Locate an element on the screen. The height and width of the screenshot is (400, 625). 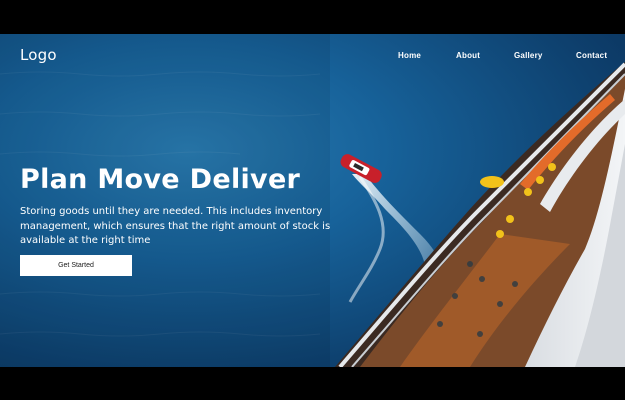
nav-link-about: About is located at coordinates (468, 55).